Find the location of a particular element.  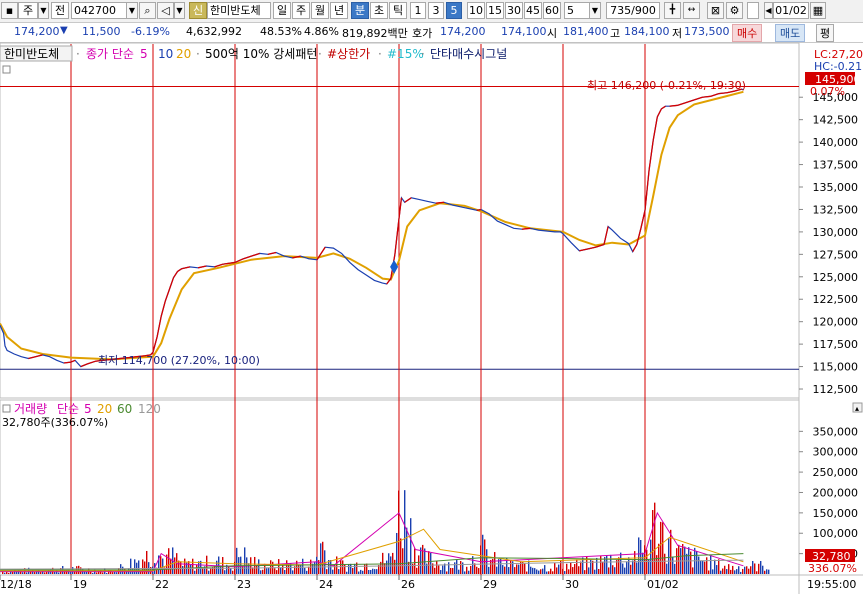

legend-name: 한미반도체 is located at coordinates (31, 54).